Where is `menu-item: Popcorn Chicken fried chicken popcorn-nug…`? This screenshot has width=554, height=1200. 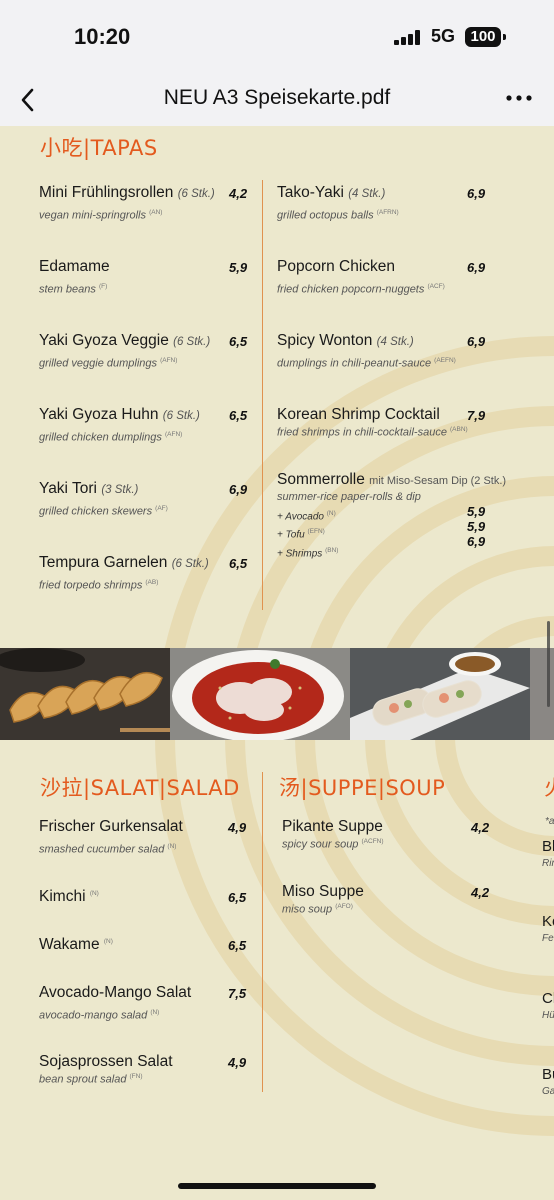
menu-item: Popcorn Chicken fried chicken popcorn-nug… is located at coordinates (382, 277).